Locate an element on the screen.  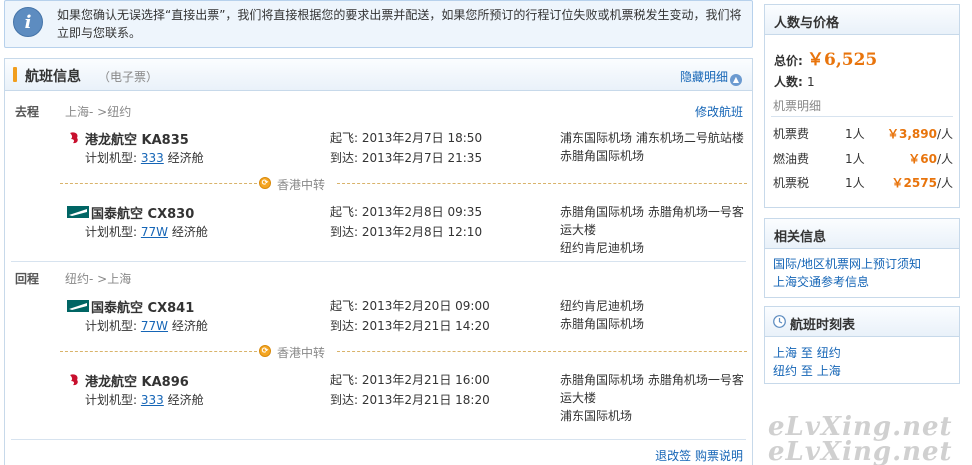
segment-divider is located at coordinates (378, 261).